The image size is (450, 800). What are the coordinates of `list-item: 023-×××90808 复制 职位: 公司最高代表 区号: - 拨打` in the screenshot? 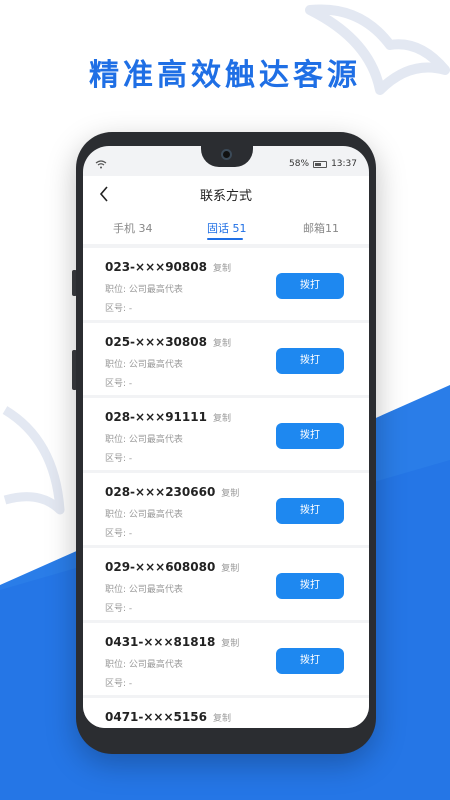 It's located at (226, 284).